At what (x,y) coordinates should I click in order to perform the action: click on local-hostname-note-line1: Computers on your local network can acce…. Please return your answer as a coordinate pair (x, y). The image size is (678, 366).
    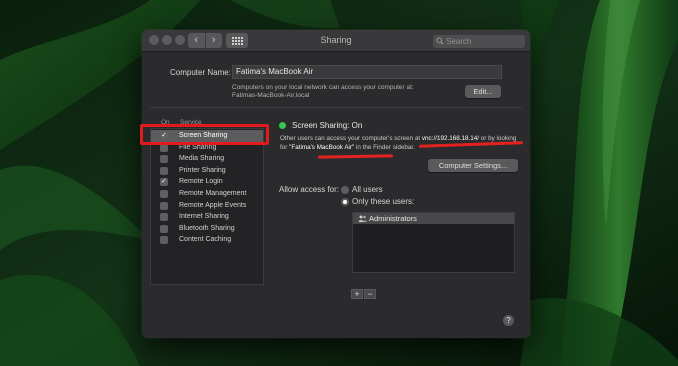
    Looking at the image, I should click on (323, 87).